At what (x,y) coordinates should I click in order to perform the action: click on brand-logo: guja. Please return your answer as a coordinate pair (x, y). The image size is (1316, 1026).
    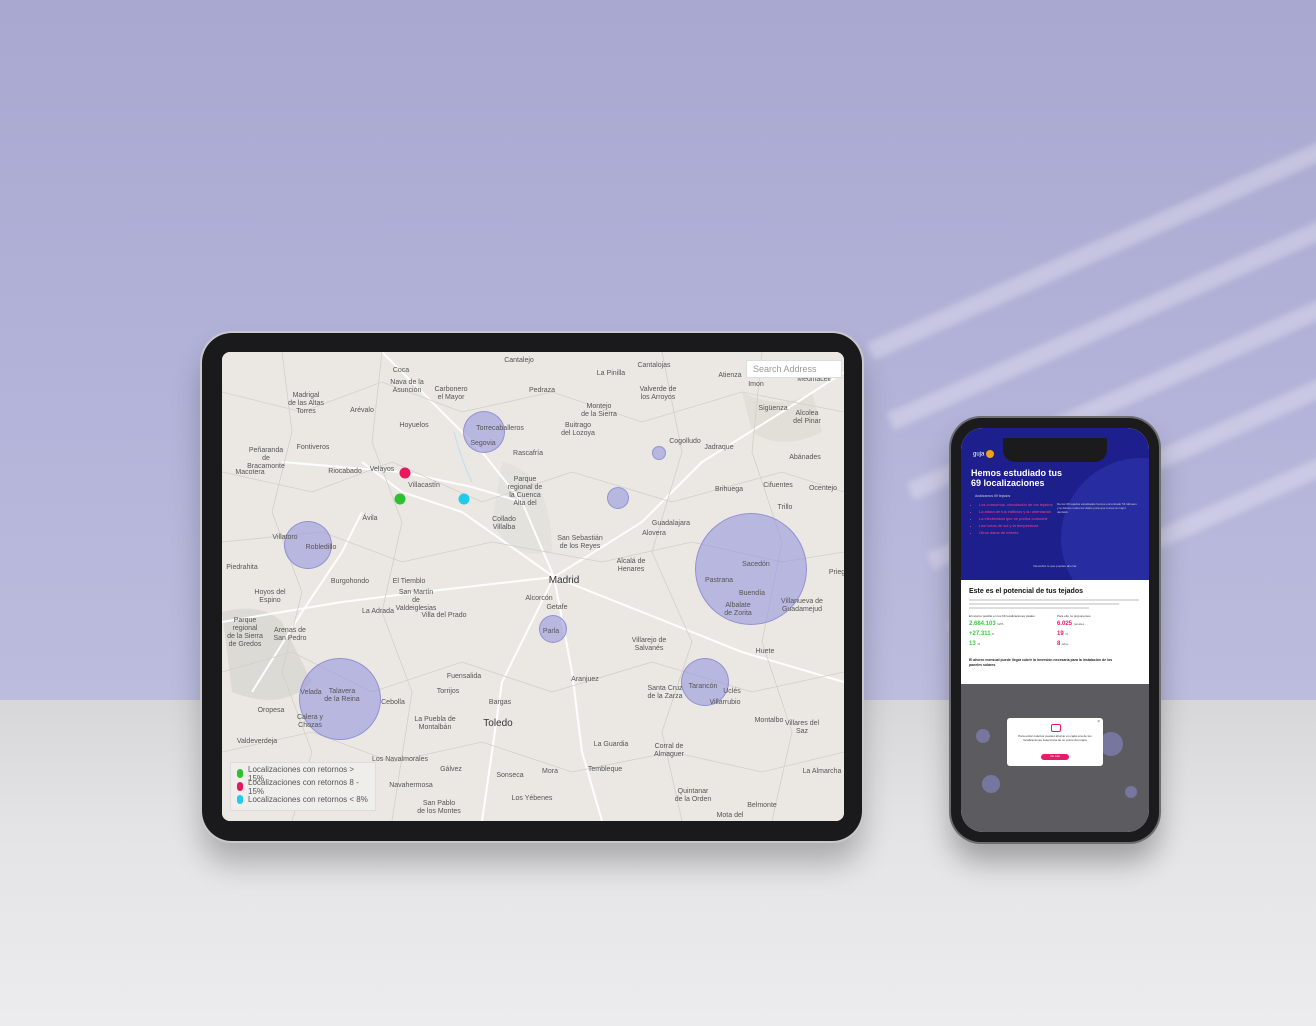
    Looking at the image, I should click on (984, 454).